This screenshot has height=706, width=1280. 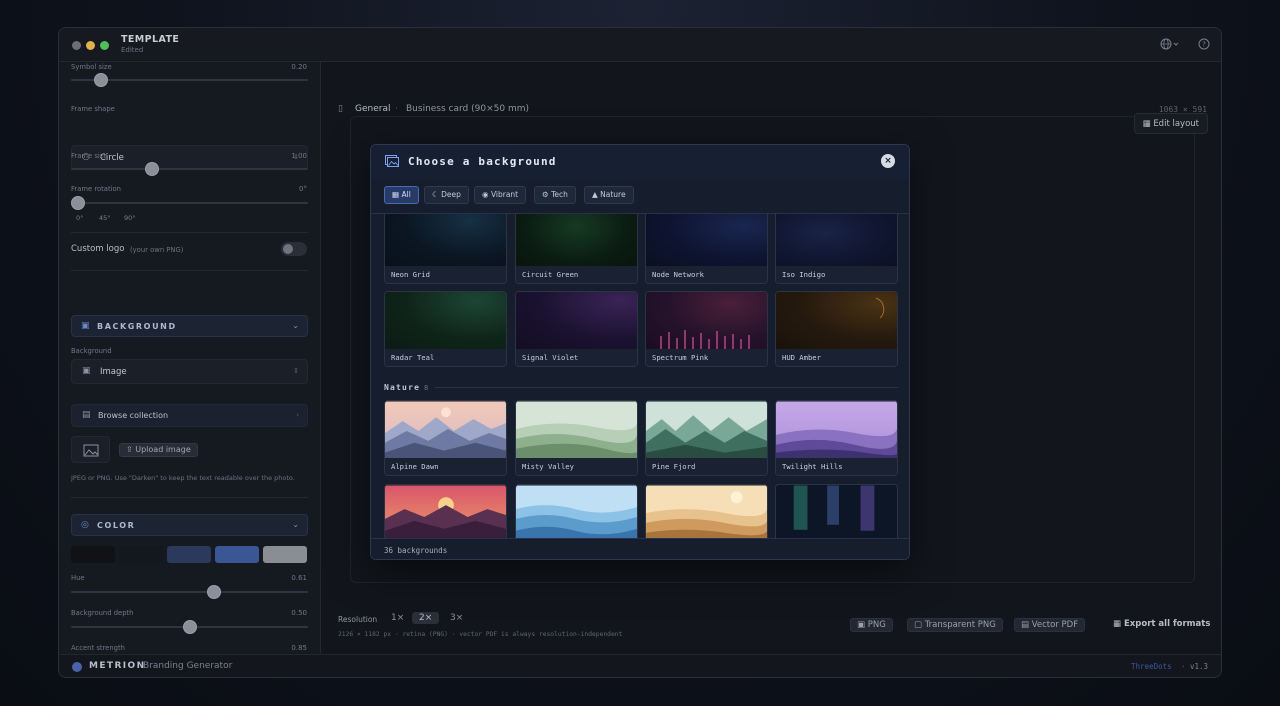 What do you see at coordinates (1161, 624) in the screenshot?
I see `export-all-button: ▦ Export all formats` at bounding box center [1161, 624].